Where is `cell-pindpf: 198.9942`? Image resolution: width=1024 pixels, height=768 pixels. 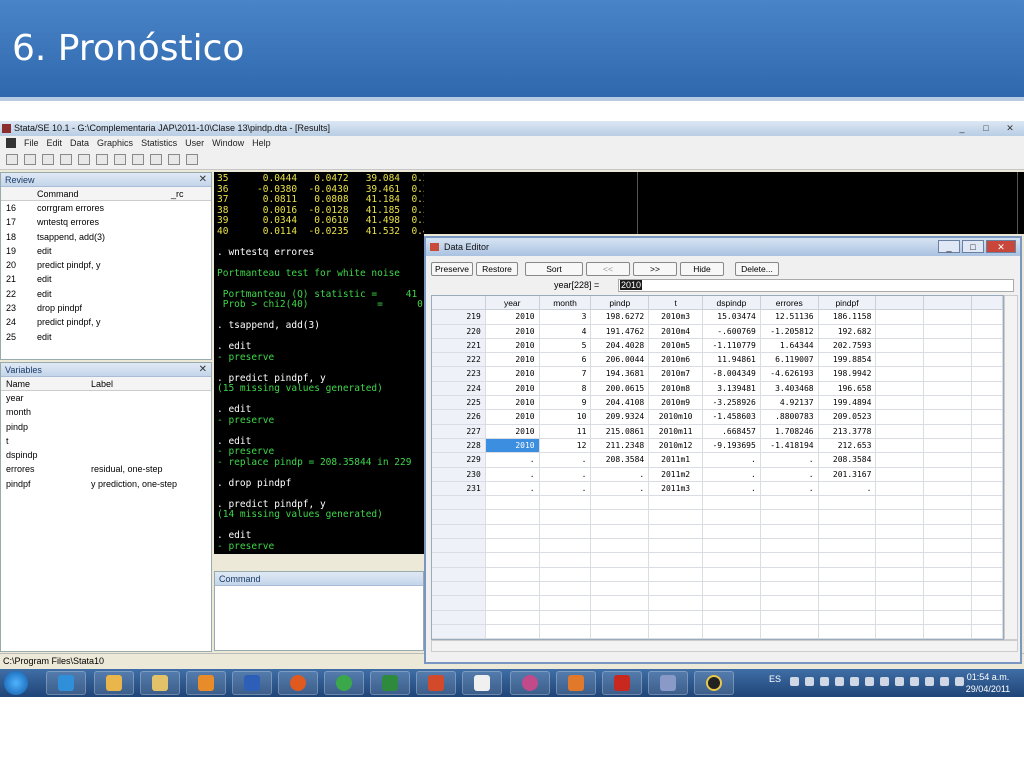
cell-pindpf: 198.9942 is located at coordinates (847, 374).